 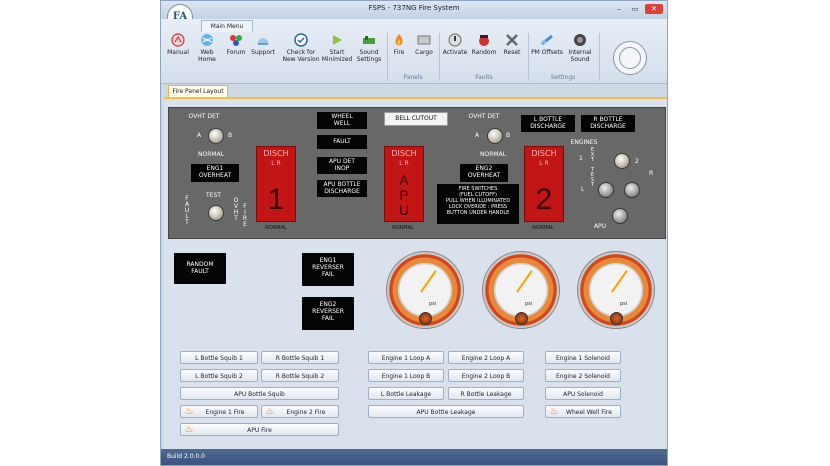 What do you see at coordinates (495, 136) in the screenshot?
I see `ovht-det-right-switch` at bounding box center [495, 136].